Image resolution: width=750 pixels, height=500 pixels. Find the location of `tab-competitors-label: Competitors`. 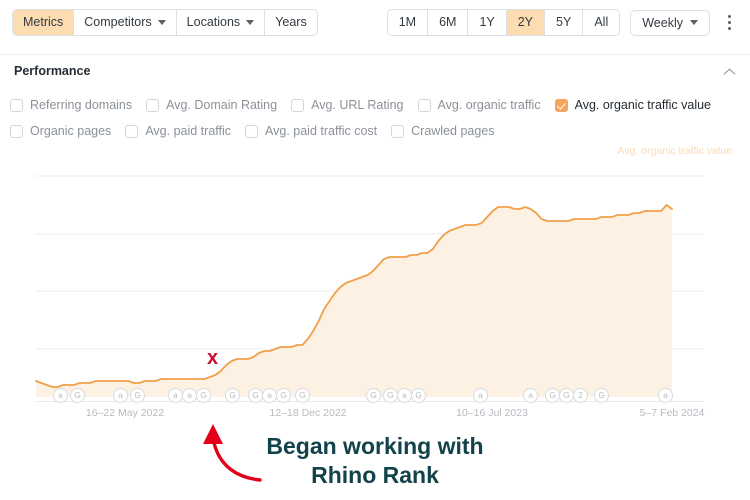

tab-competitors-label: Competitors is located at coordinates (118, 21).